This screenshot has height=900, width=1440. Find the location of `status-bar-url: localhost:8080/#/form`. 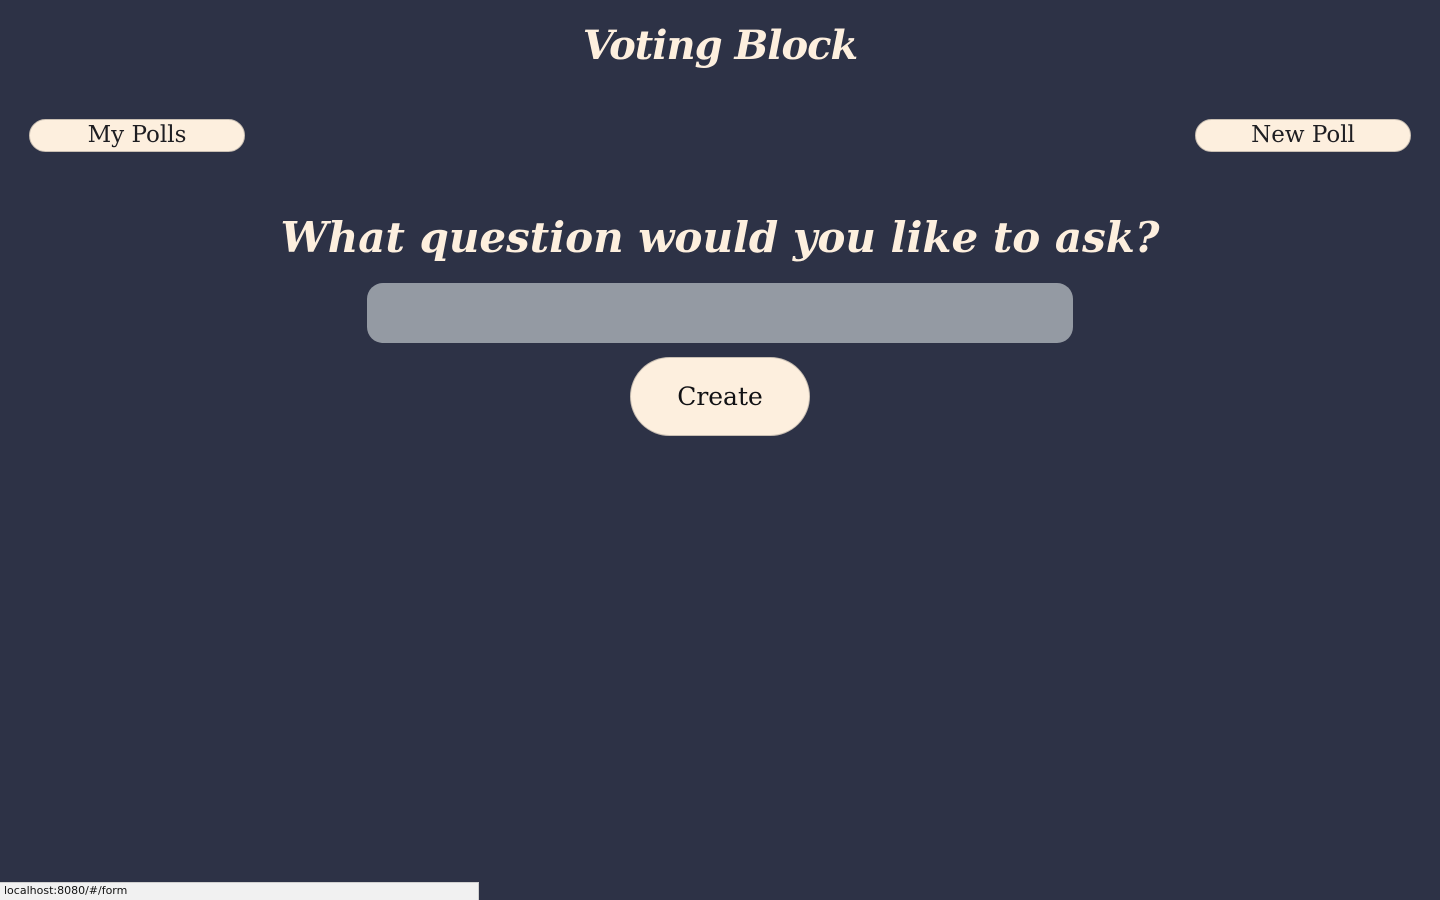

status-bar-url: localhost:8080/#/form is located at coordinates (239, 891).